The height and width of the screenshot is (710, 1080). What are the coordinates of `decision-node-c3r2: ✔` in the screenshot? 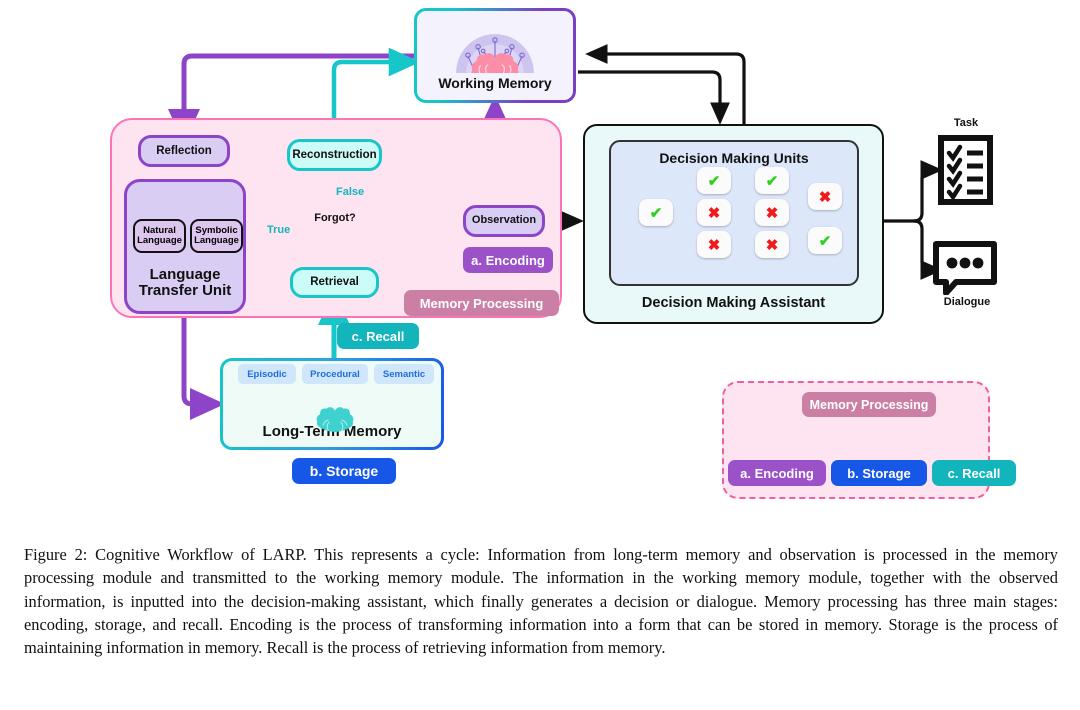 It's located at (825, 240).